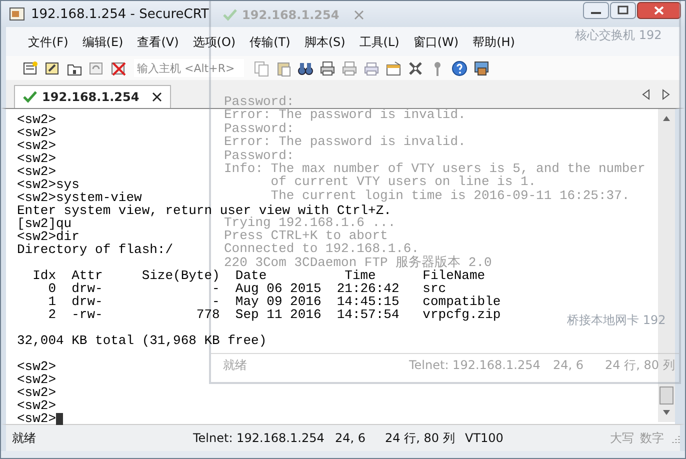 This screenshot has width=686, height=459. Describe the element at coordinates (652, 438) in the screenshot. I see `status-indicator: 数字` at that location.